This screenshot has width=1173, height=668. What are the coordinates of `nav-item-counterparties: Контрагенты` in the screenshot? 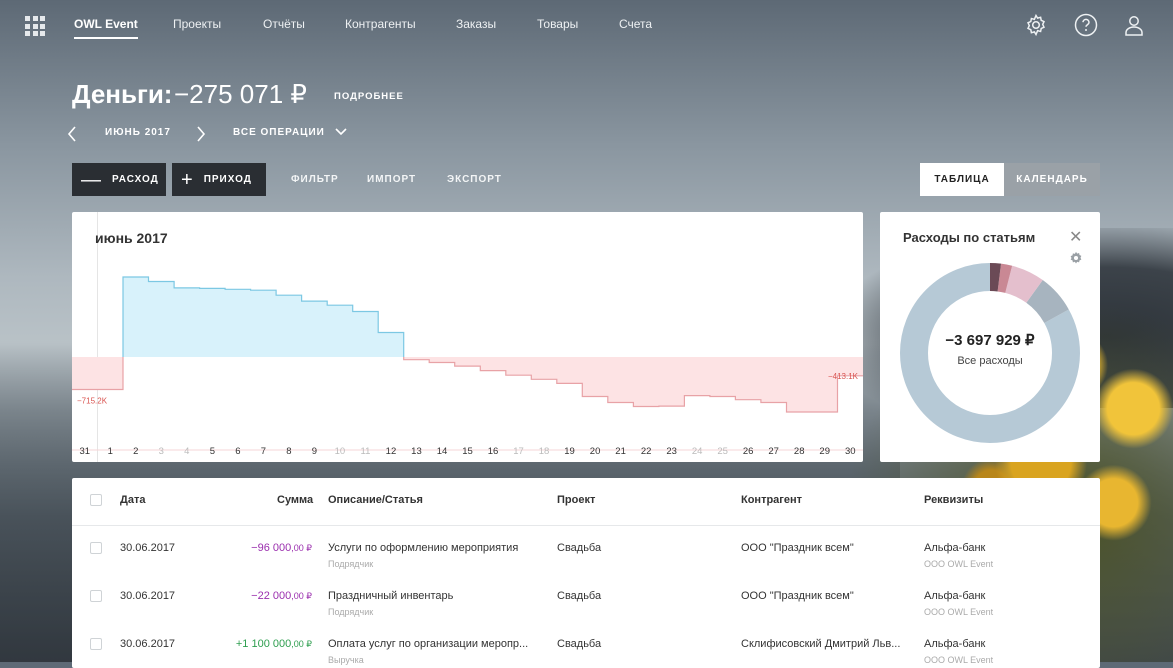 It's located at (380, 24).